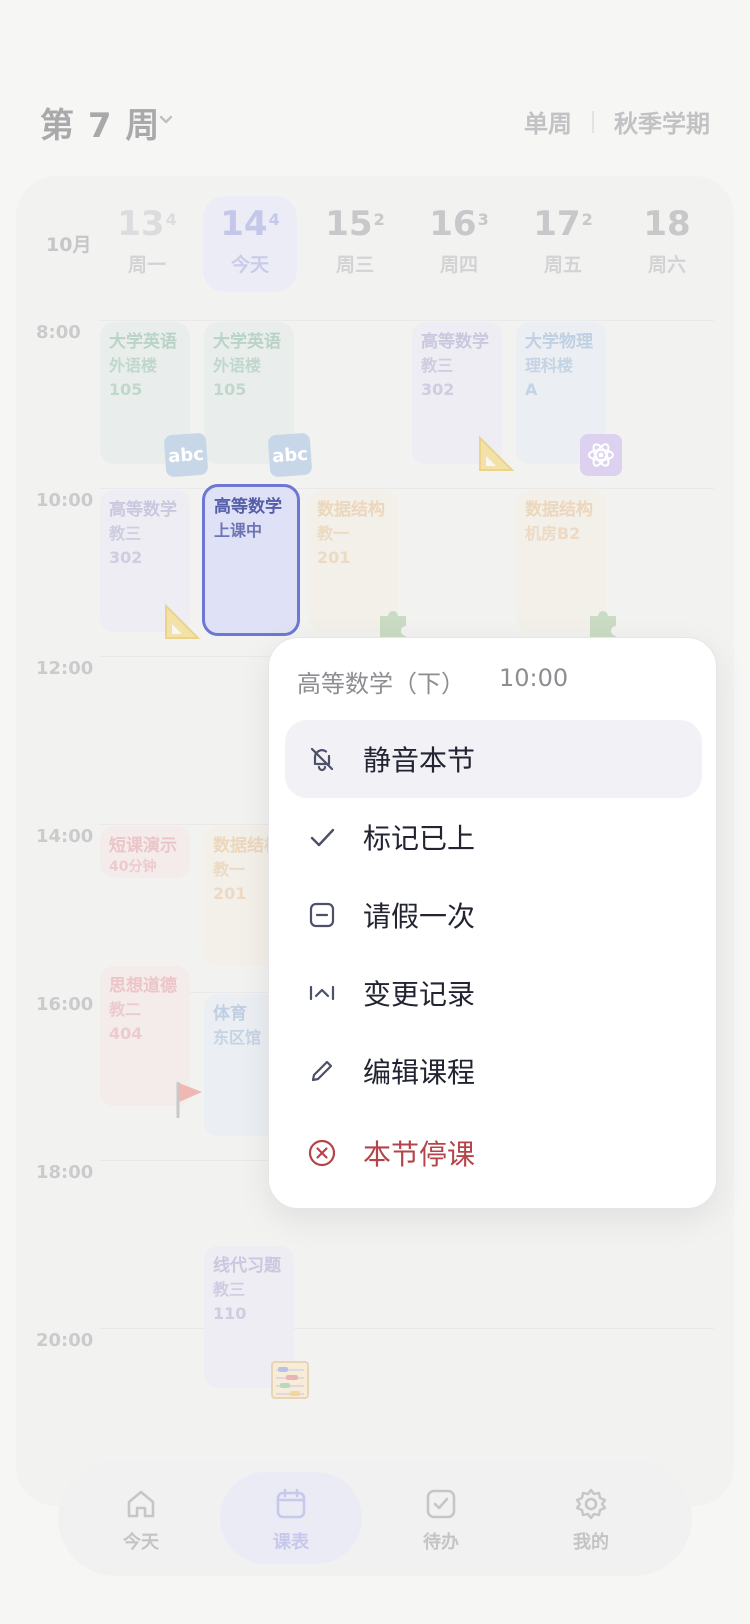 The width and height of the screenshot is (750, 1624). What do you see at coordinates (562, 265) in the screenshot?
I see `weekday-label: 周五` at bounding box center [562, 265].